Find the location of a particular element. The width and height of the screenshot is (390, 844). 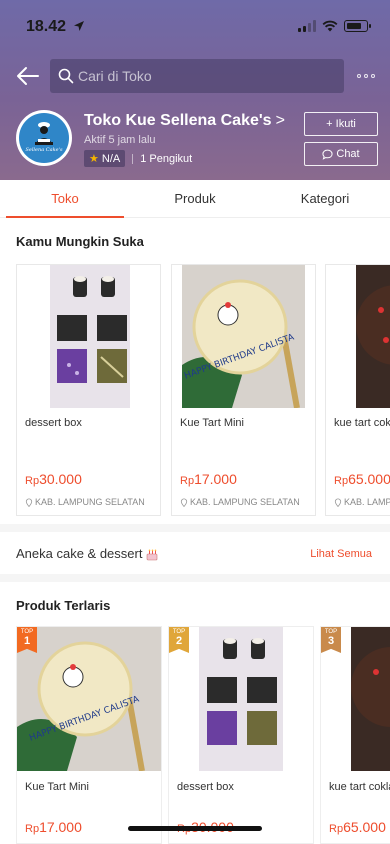

shop-name-text: Toko Kue Sellena Cake's is located at coordinates (178, 120).